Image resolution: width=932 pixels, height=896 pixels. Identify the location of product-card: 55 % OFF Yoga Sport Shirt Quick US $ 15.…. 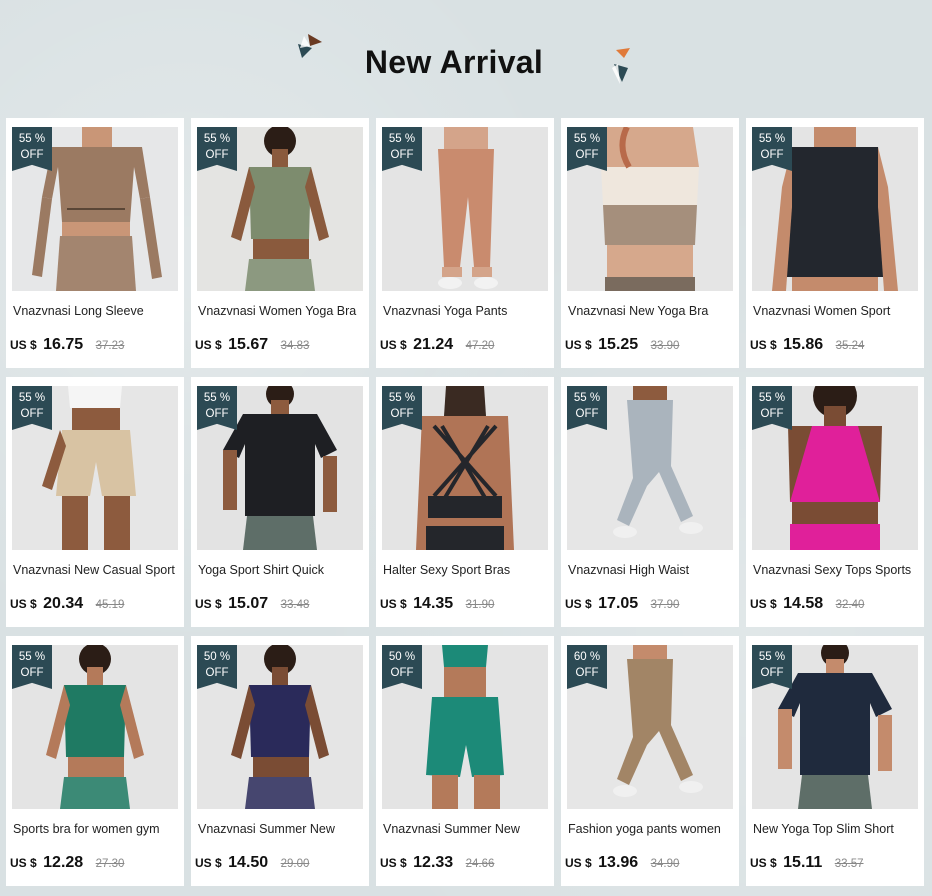
(280, 502).